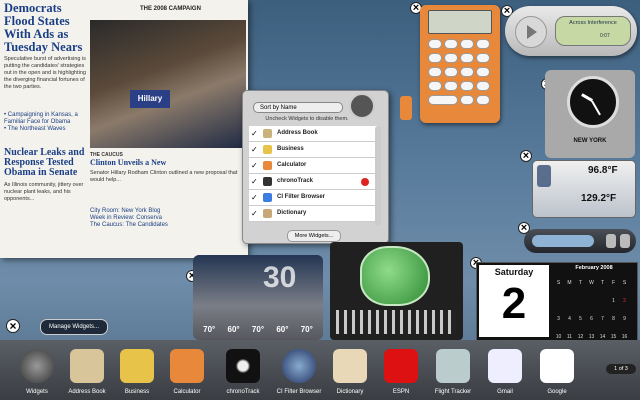  I want to click on dock-label-flighttracker: Flight Tracker, so click(453, 392).